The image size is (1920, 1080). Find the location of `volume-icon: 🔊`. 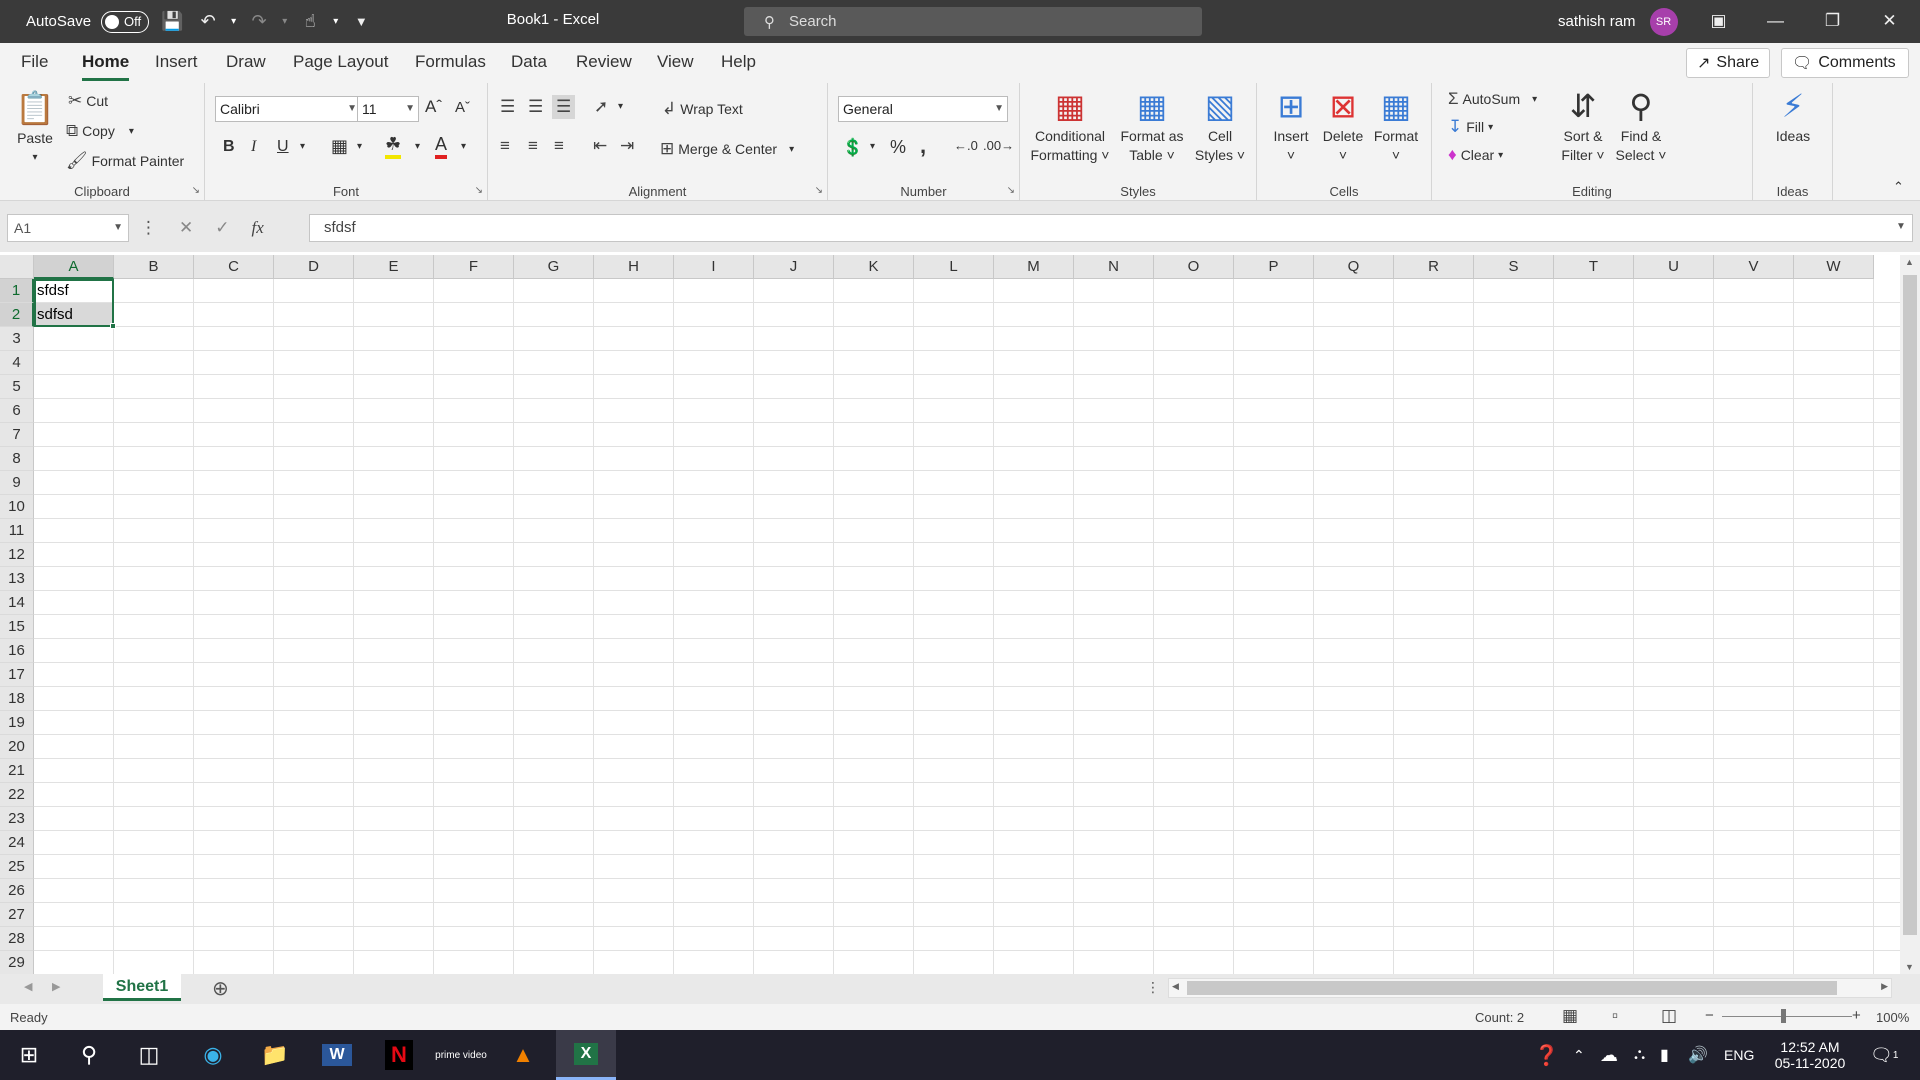

volume-icon: 🔊 is located at coordinates (1698, 1055).